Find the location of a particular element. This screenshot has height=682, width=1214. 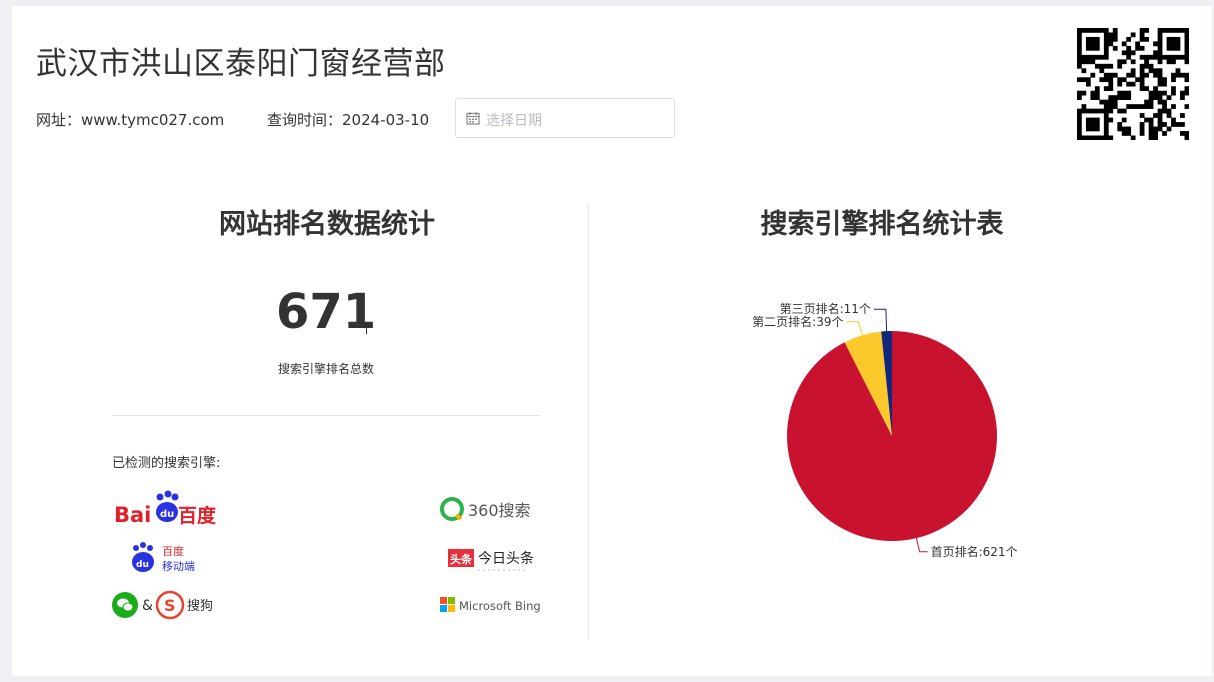

baidu-mobile-text-b: 移动端 is located at coordinates (178, 566).